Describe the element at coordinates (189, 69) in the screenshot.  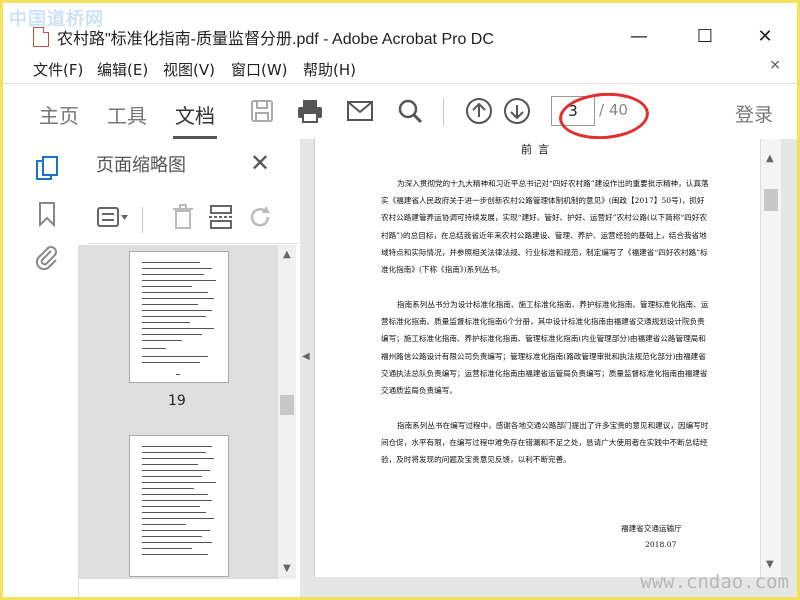
I see `menu-view: 视图(V)` at that location.